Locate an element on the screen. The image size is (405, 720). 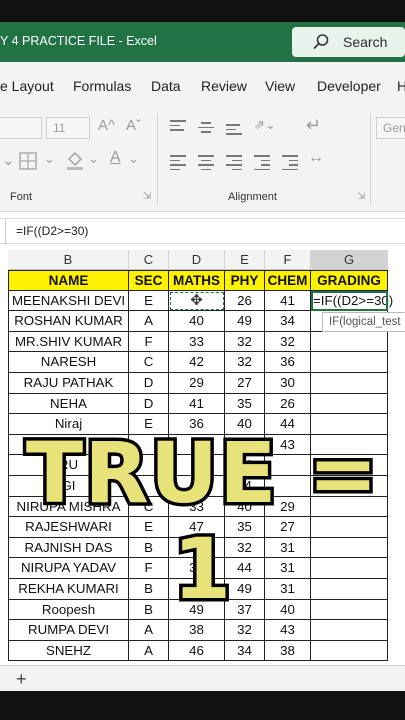
cell-chem: 30 is located at coordinates (288, 383).